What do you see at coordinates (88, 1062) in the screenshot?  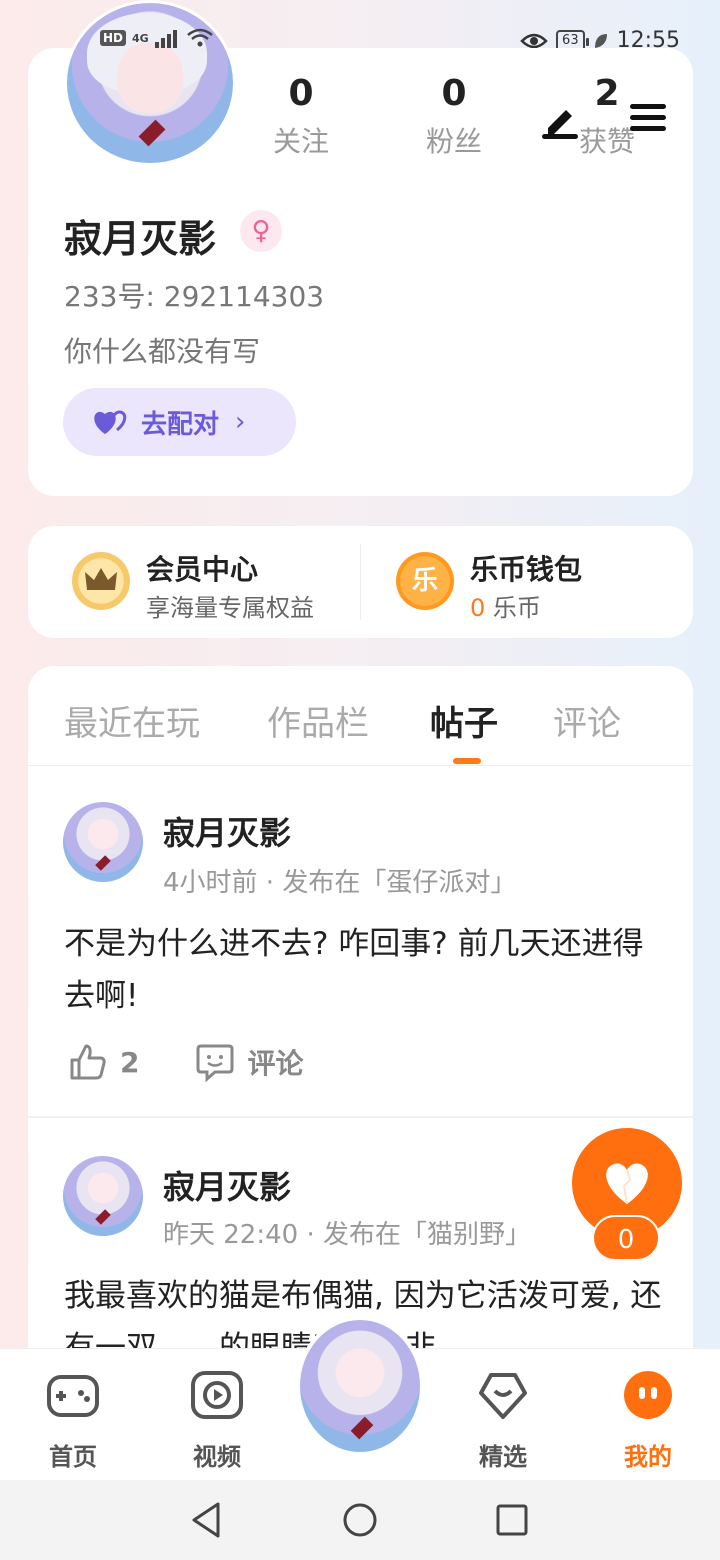 I see `thumbs-up-icon` at bounding box center [88, 1062].